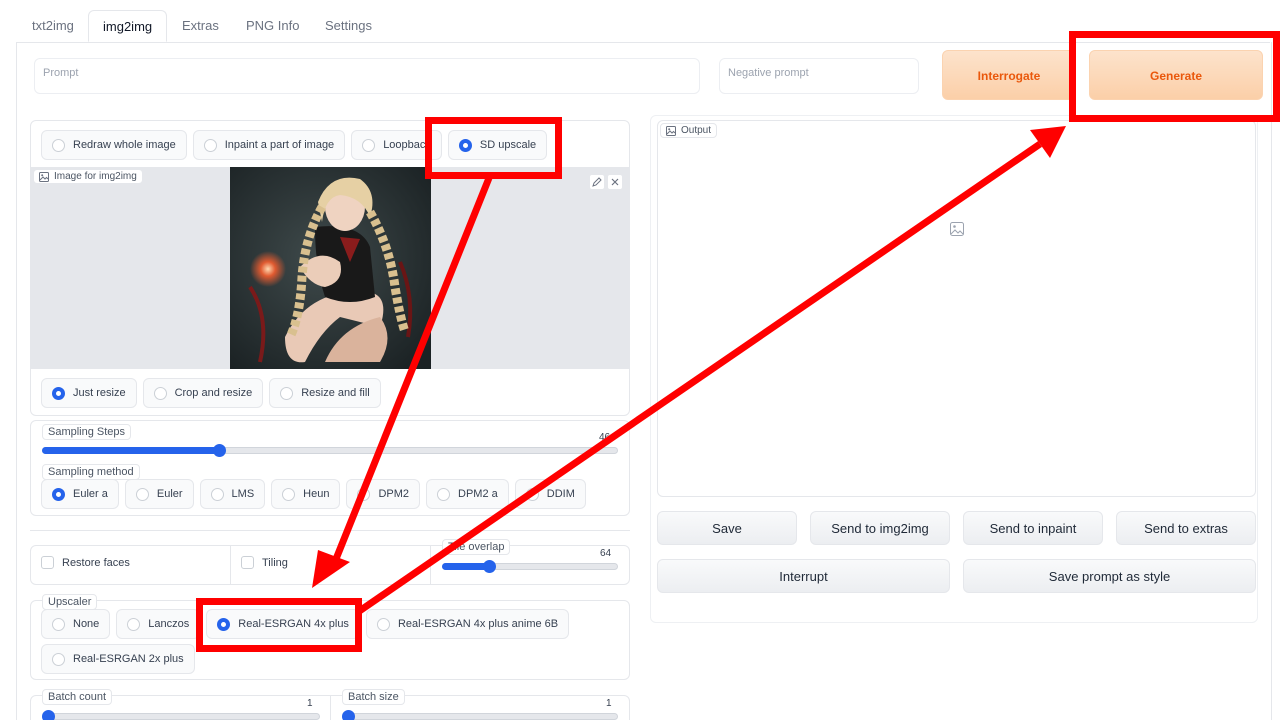  Describe the element at coordinates (128, 26) in the screenshot. I see `tab-img2img: img2img` at that location.